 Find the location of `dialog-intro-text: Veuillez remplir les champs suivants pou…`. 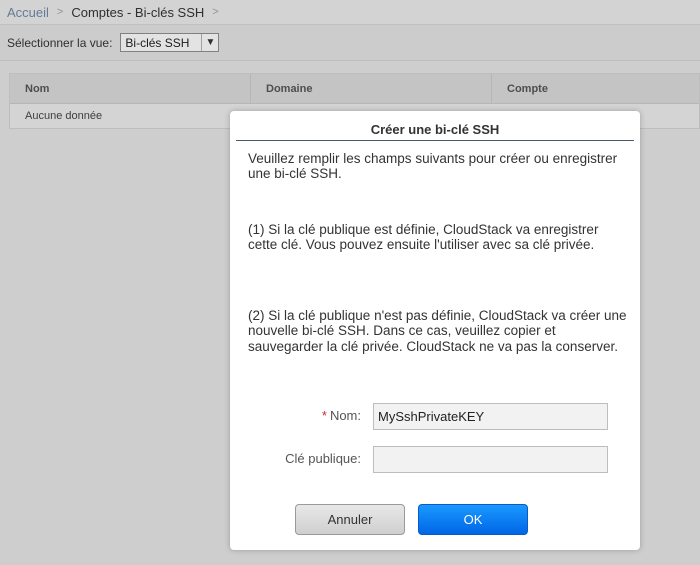

dialog-intro-text: Veuillez remplir les champs suivants pou… is located at coordinates (433, 166).